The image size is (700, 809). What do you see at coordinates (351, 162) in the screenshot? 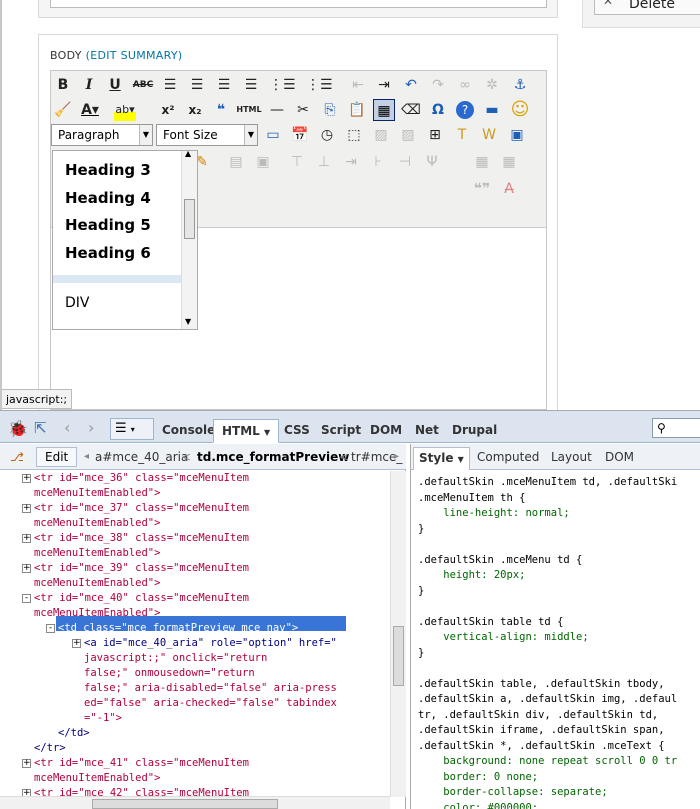
I see `delete-row-icon: ⇥` at bounding box center [351, 162].